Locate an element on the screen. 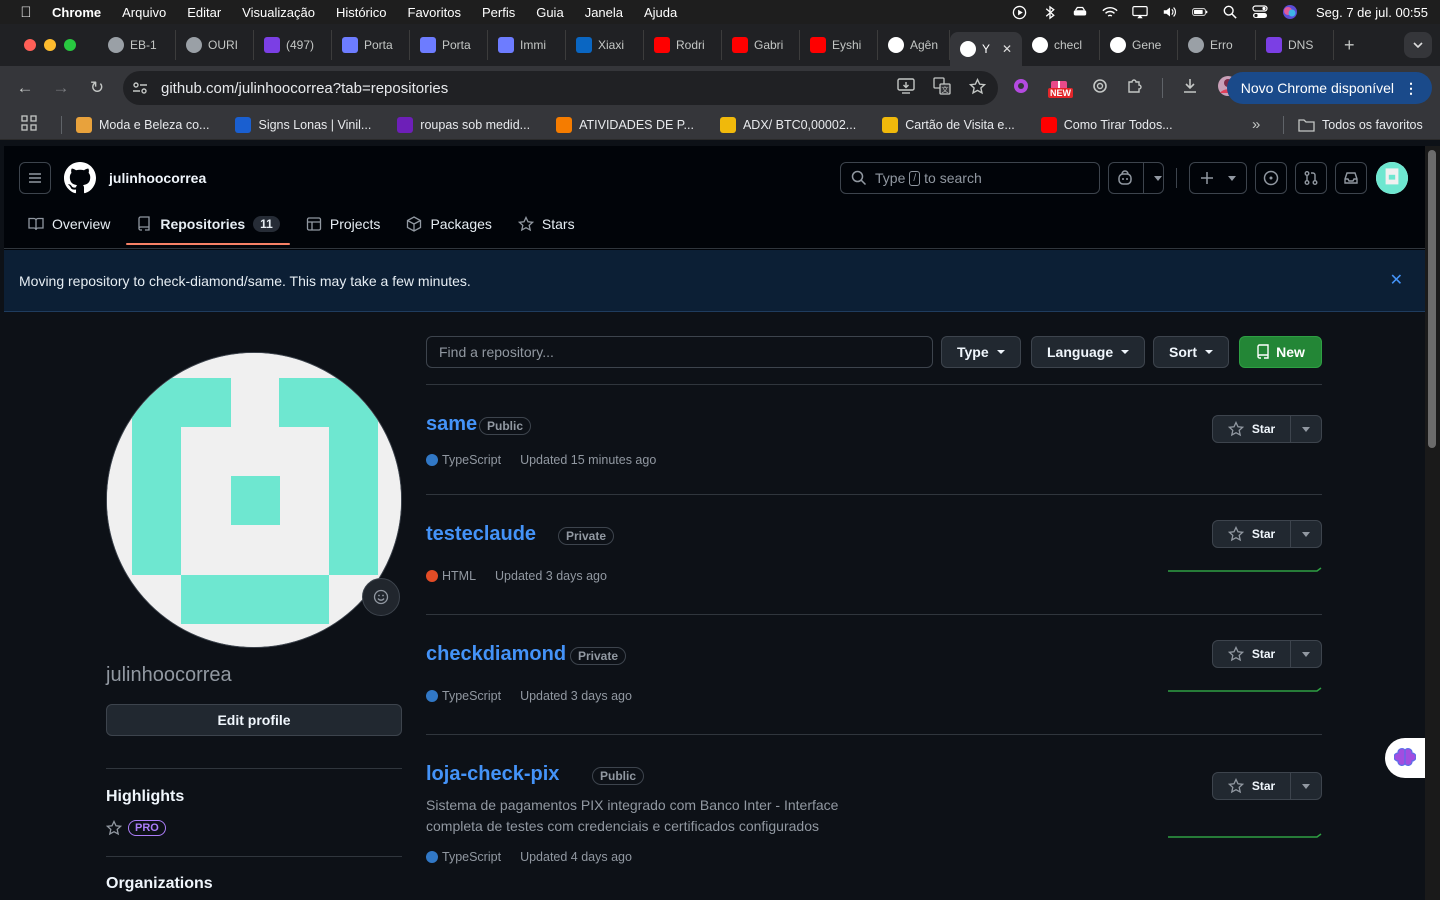  extensions-puzzle-icon is located at coordinates (1135, 88).